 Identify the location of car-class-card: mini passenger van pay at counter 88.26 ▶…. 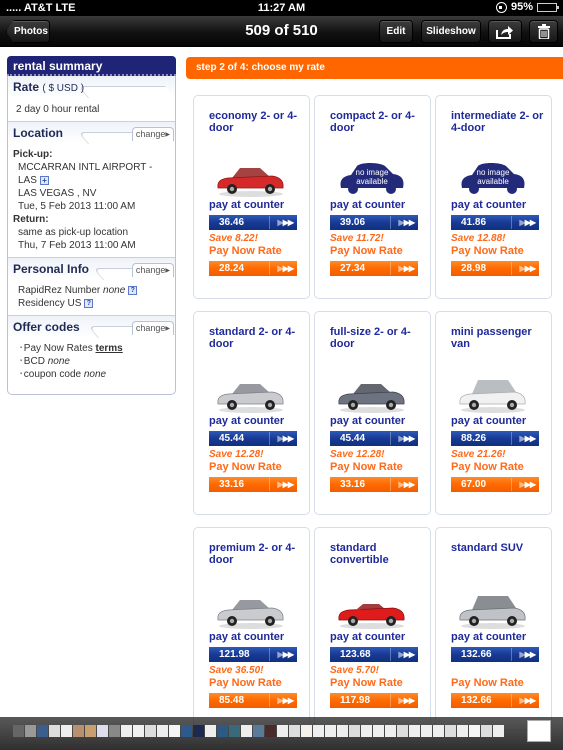
(493, 413).